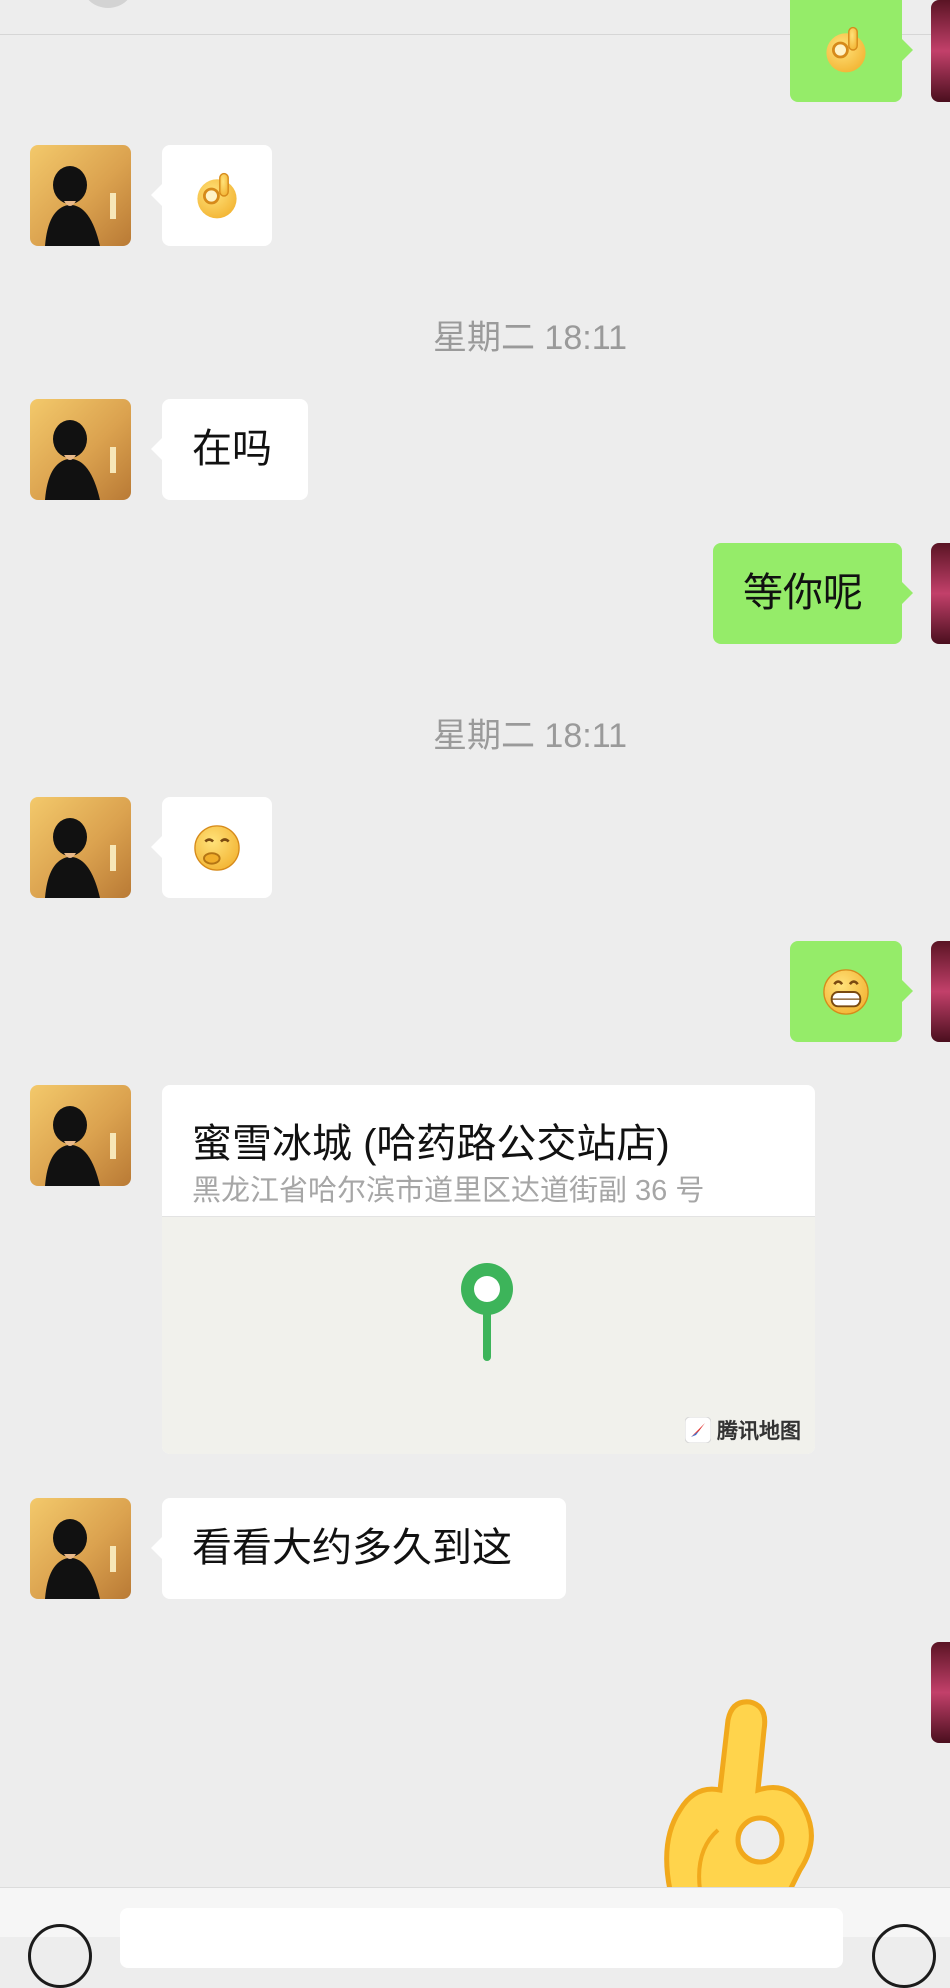 Image resolution: width=950 pixels, height=1988 pixels. I want to click on map-preview: 腾讯地图, so click(488, 1335).